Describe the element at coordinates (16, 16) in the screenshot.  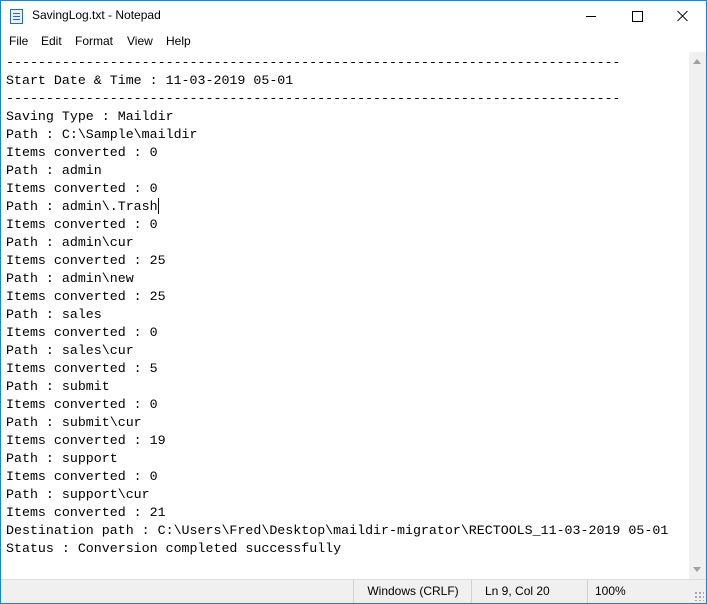
I see `notepad-icon` at that location.